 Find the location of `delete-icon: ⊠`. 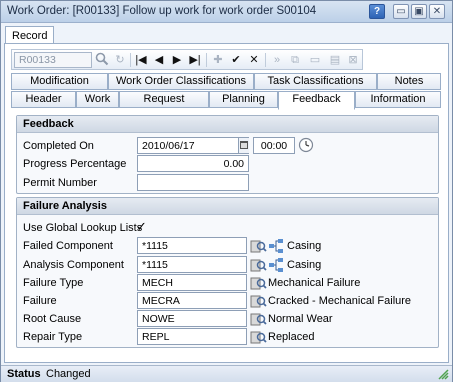

delete-icon: ⊠ is located at coordinates (353, 60).